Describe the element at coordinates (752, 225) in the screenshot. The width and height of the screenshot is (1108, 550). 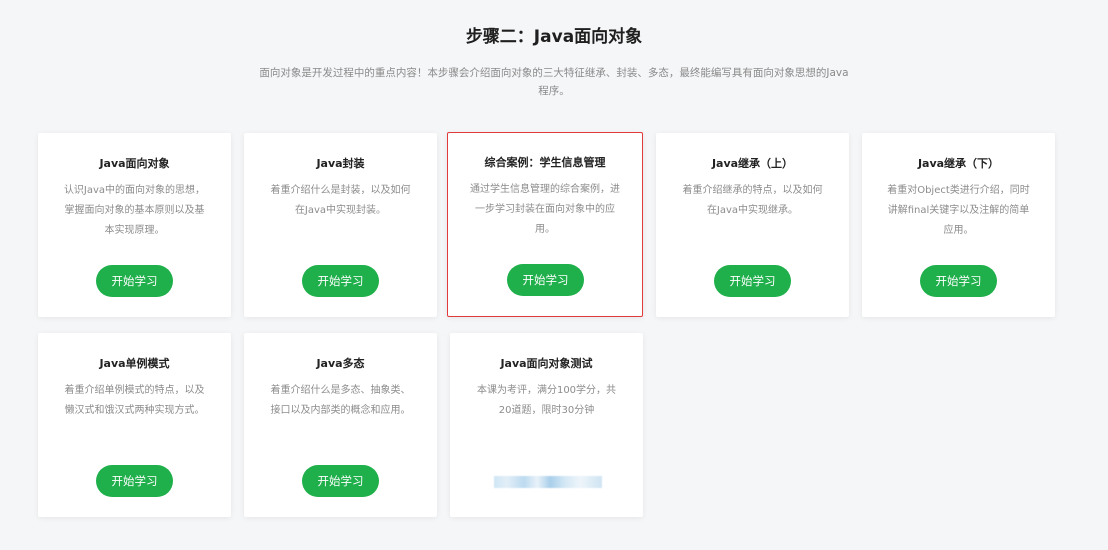
I see `course-card-inheritance-1: Java继承（上） 着重介绍继承的特点，以及如何在Java中实现继承。 开始学习` at that location.